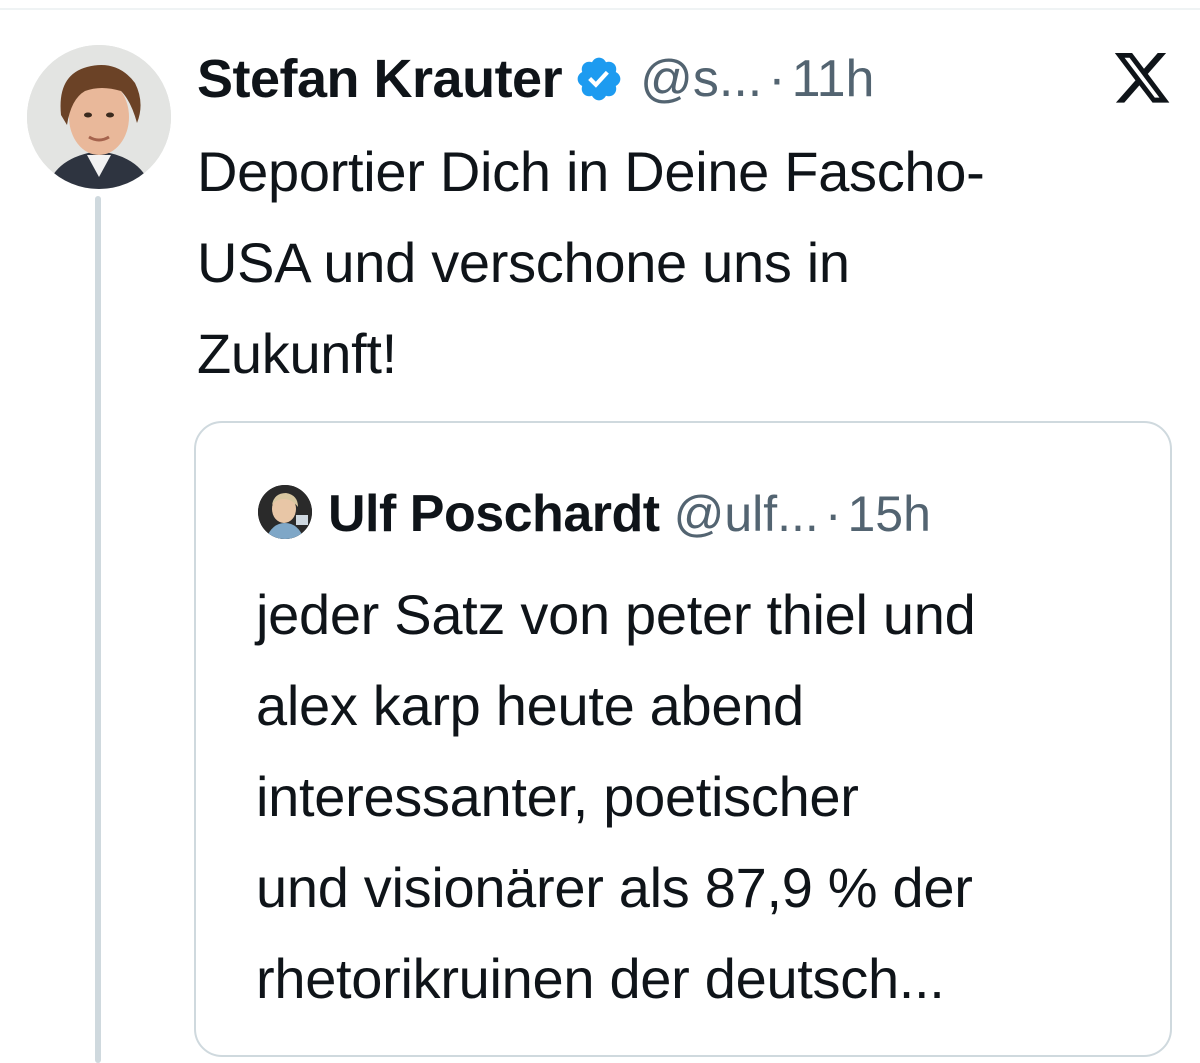  Describe the element at coordinates (99, 117) in the screenshot. I see `author-avatar` at that location.